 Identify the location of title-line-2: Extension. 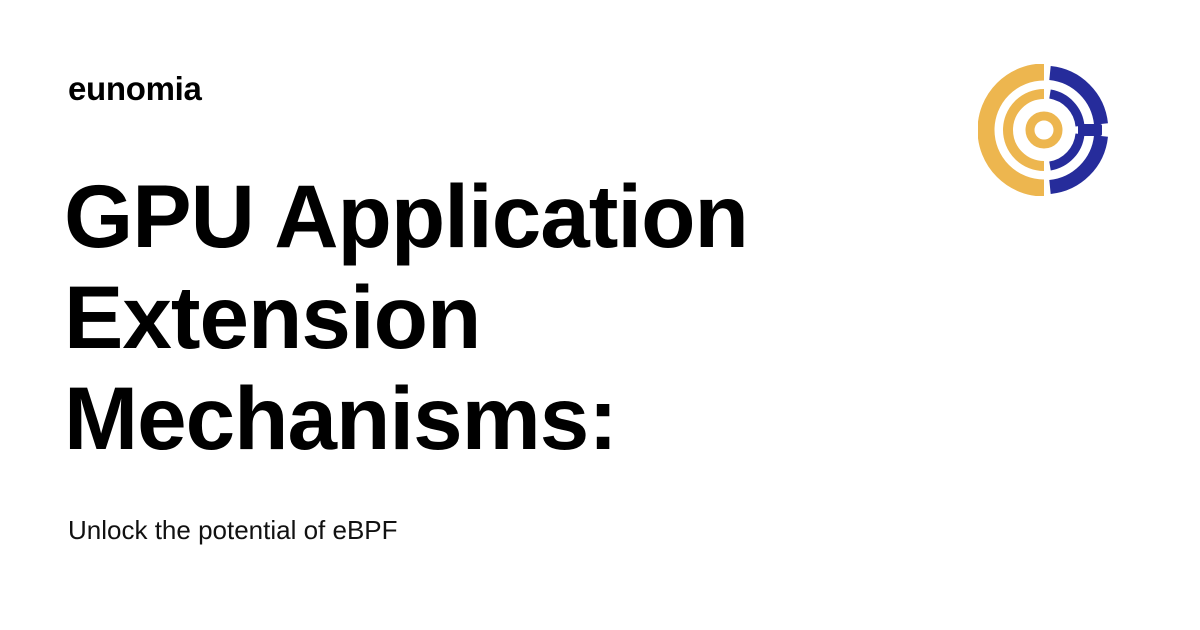
(272, 317).